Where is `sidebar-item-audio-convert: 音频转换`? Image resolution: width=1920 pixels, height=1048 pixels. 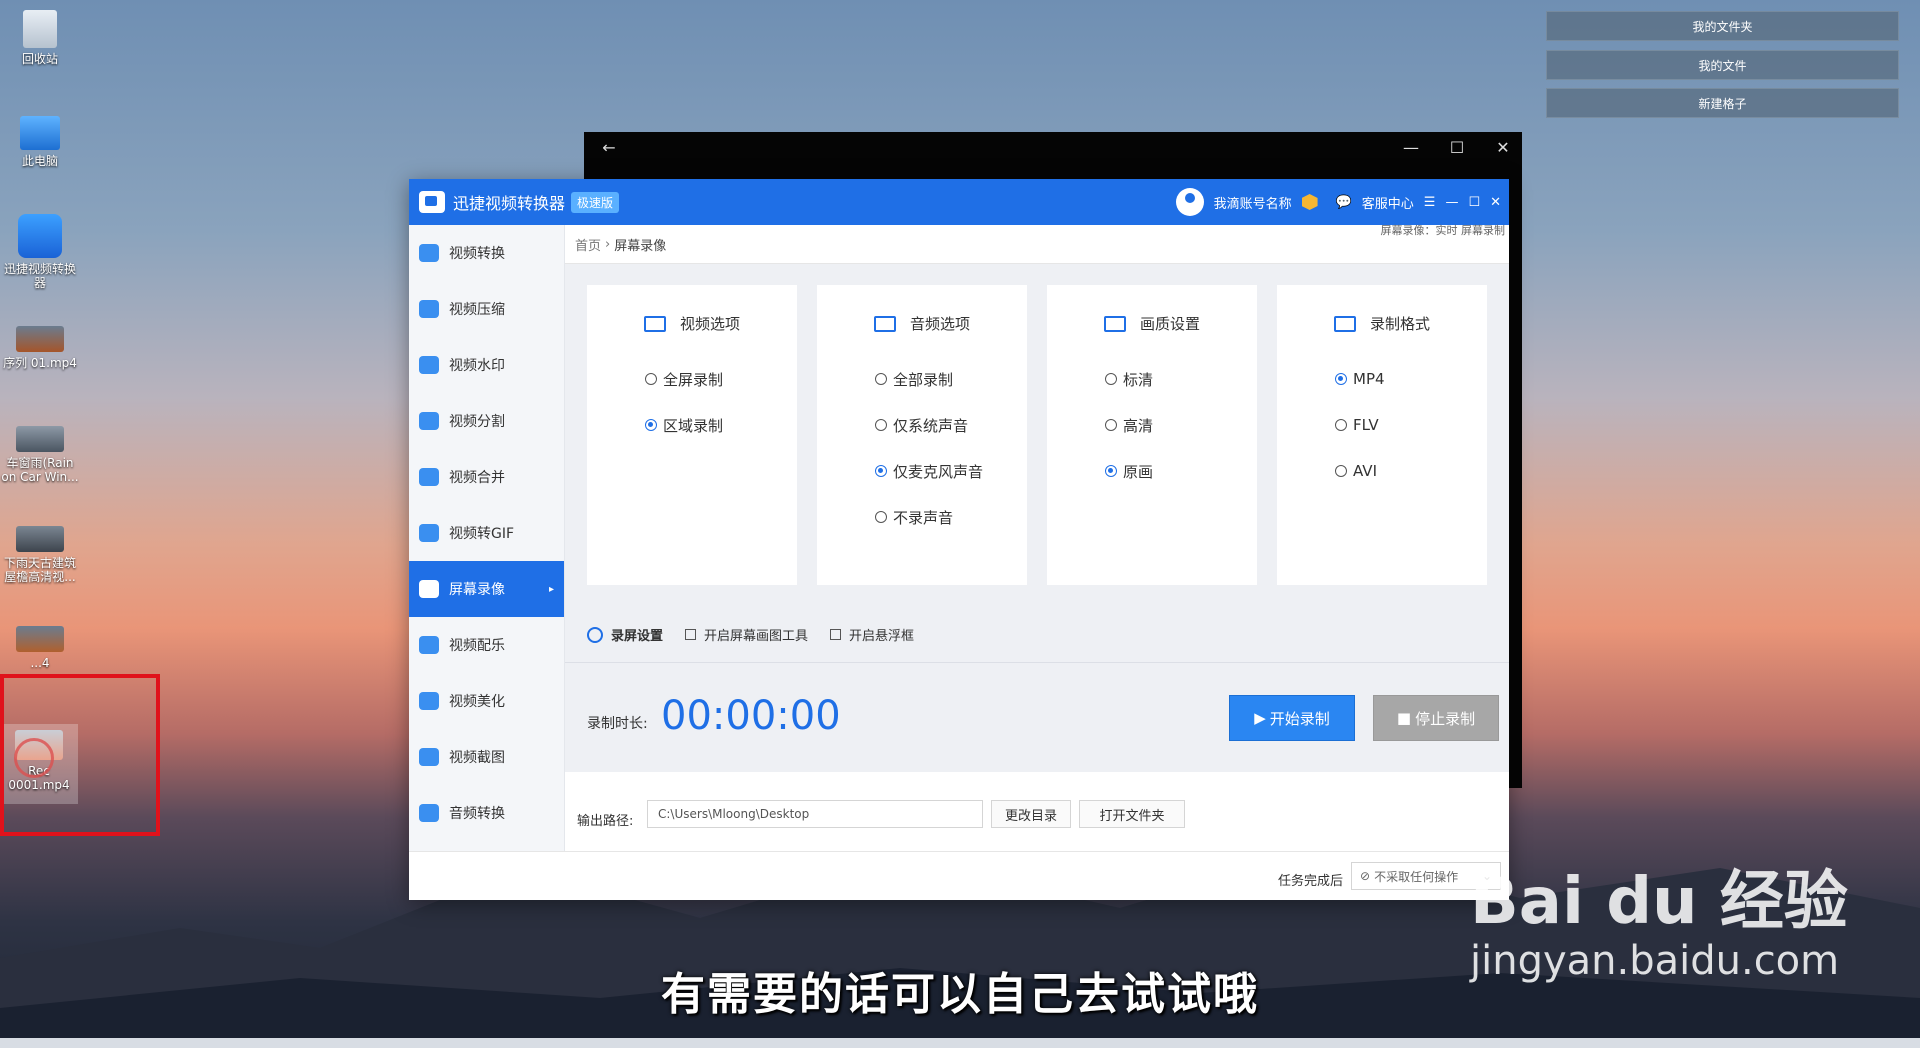
sidebar-item-audio-convert: 音频转换 is located at coordinates (486, 813).